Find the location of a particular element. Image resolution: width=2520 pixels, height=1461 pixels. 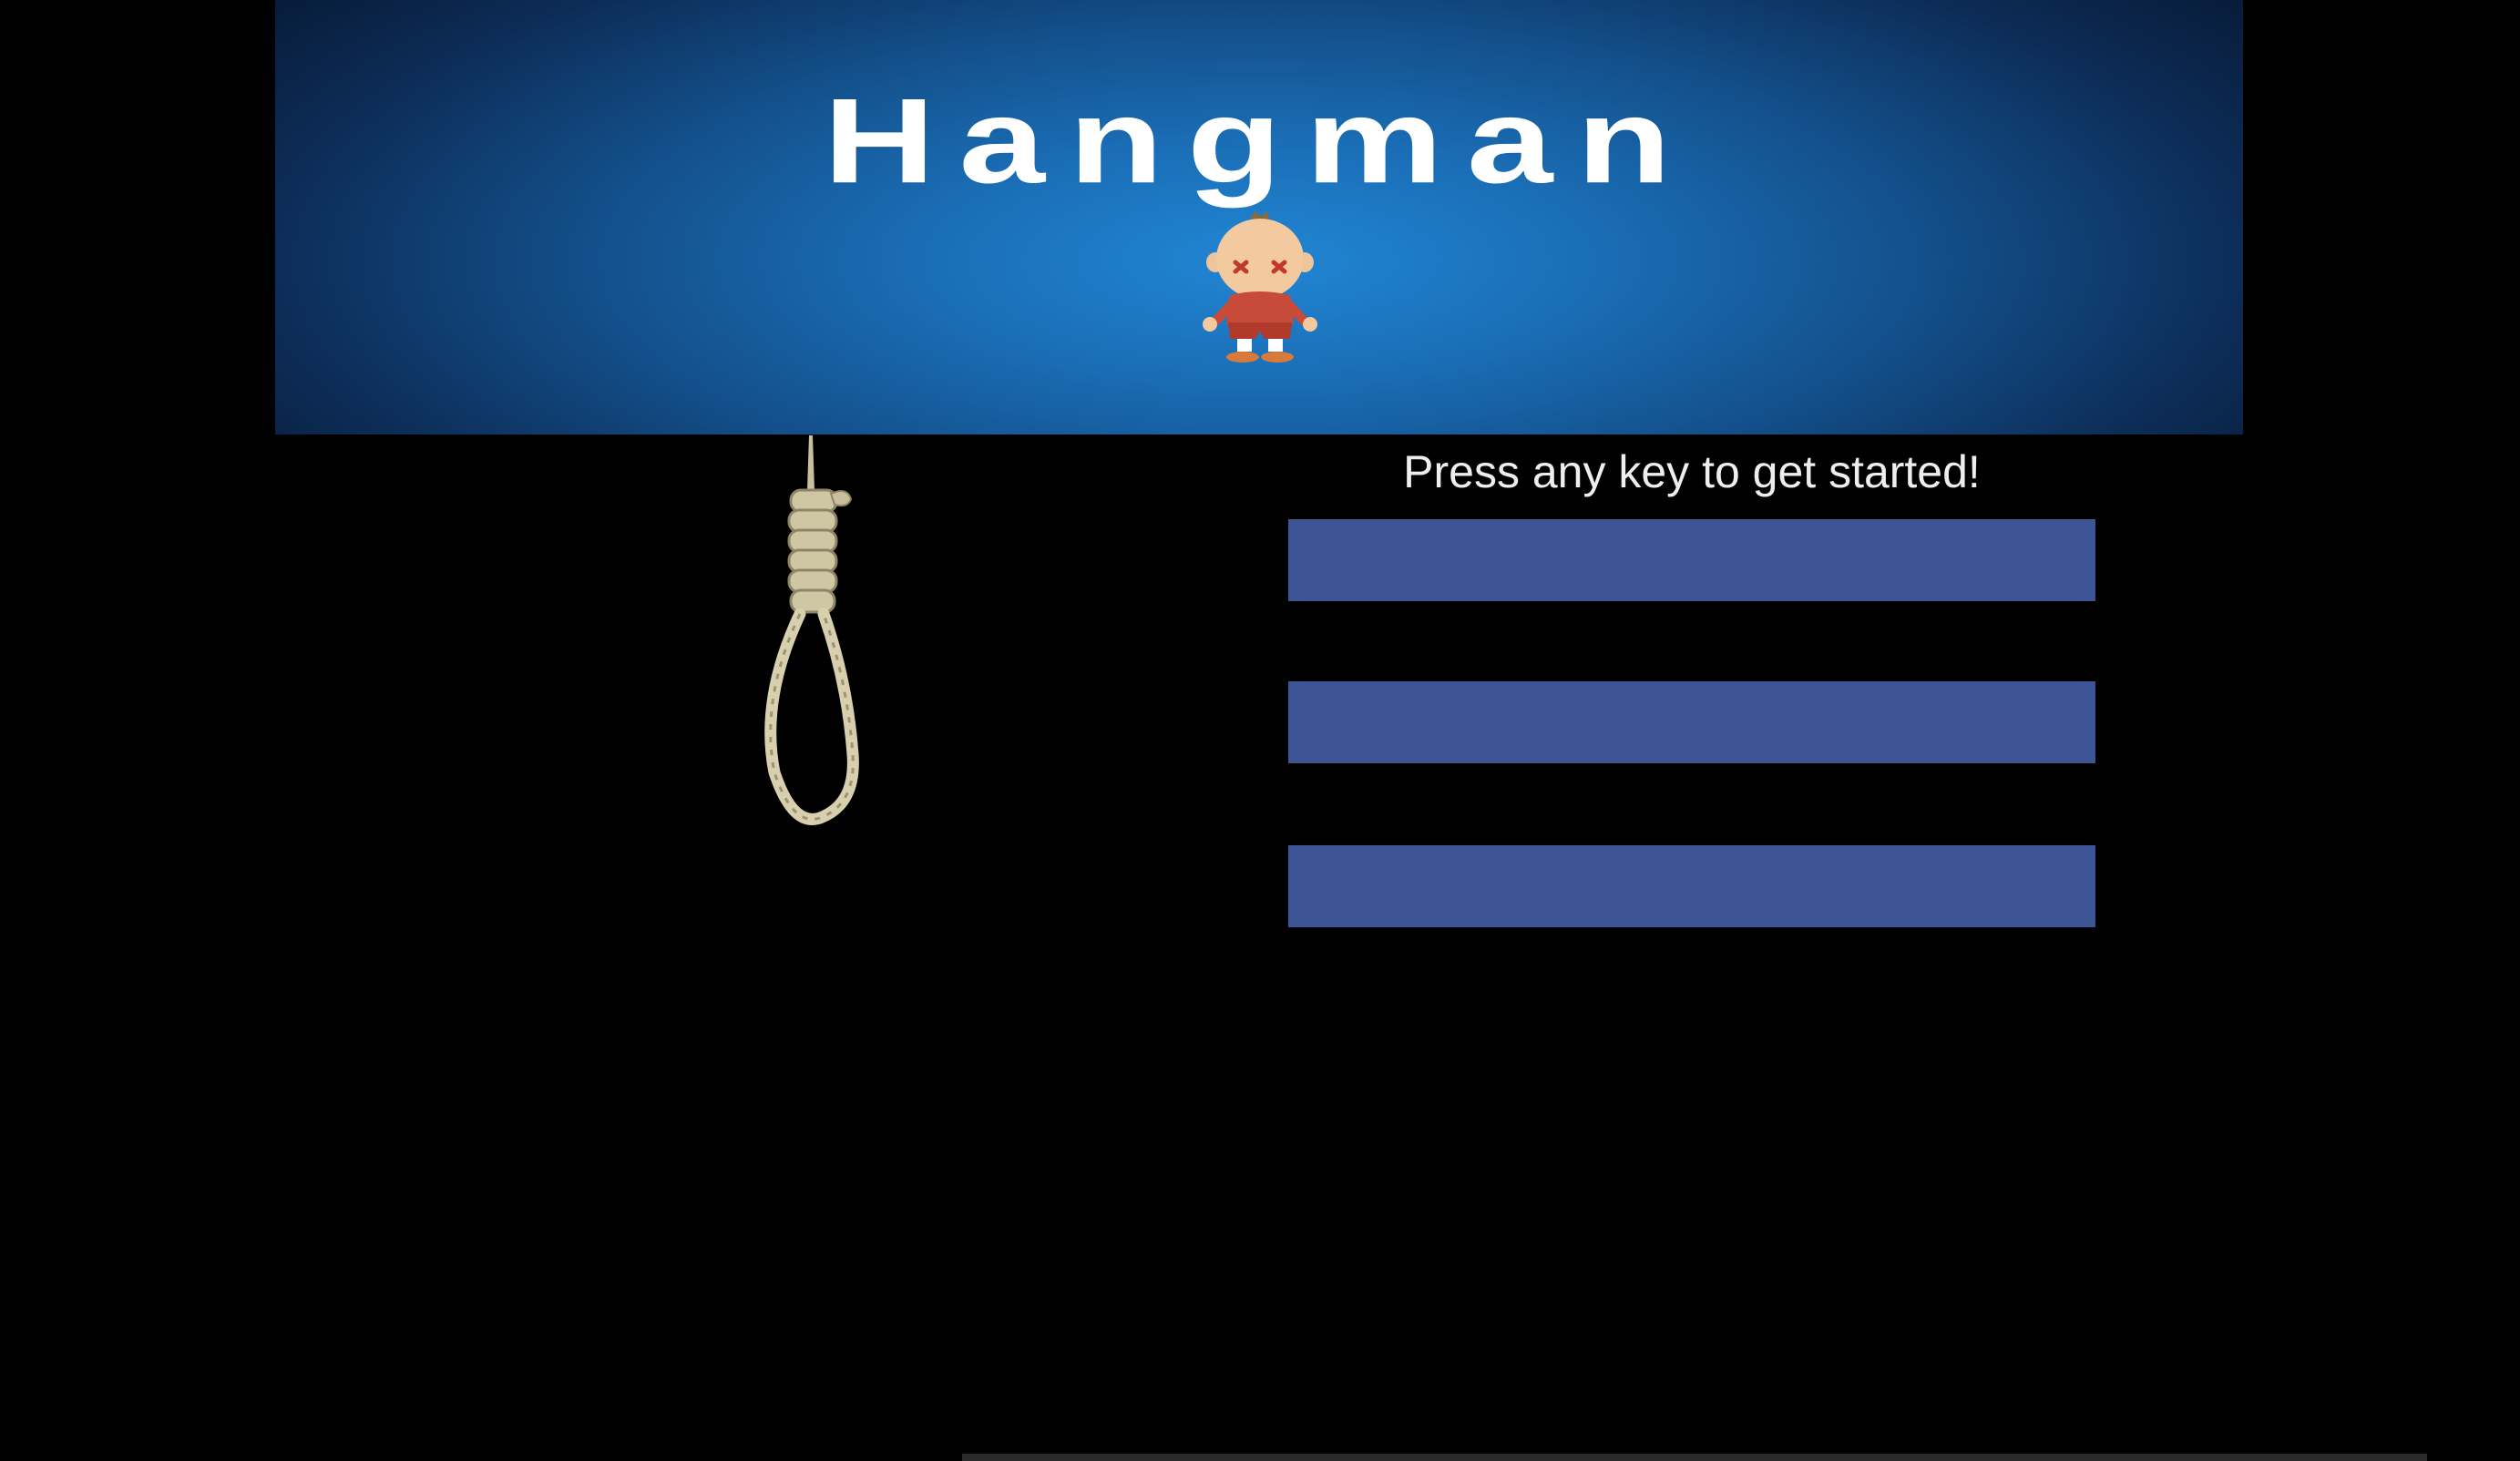

word-display-panel is located at coordinates (1692, 560).